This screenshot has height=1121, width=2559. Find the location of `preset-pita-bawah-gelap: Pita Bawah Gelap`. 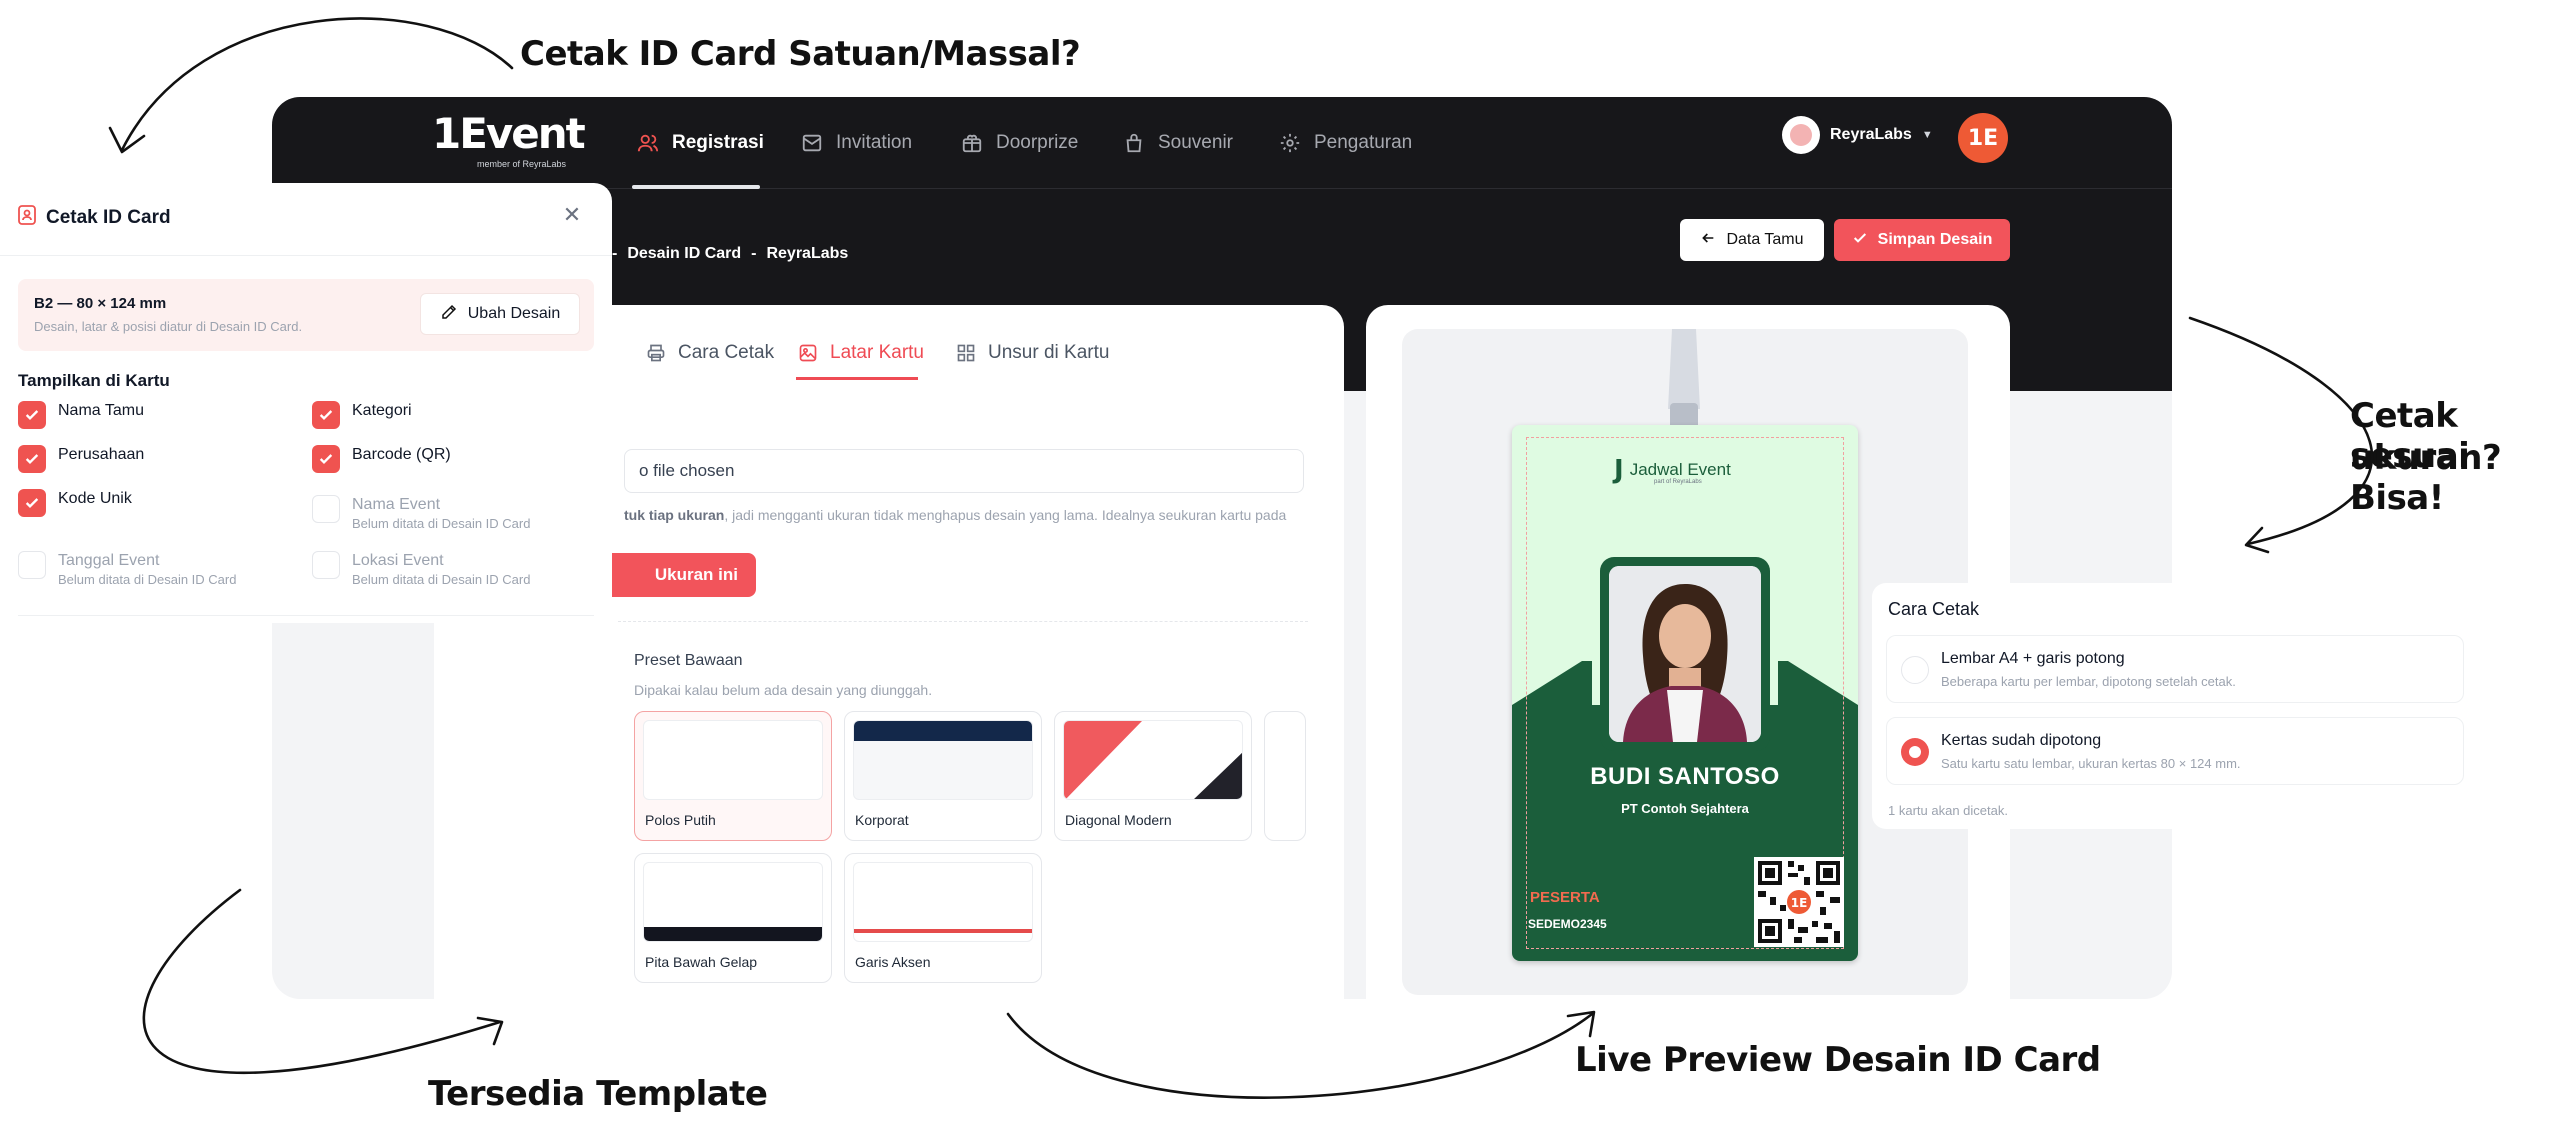

preset-pita-bawah-gelap: Pita Bawah Gelap is located at coordinates (733, 918).